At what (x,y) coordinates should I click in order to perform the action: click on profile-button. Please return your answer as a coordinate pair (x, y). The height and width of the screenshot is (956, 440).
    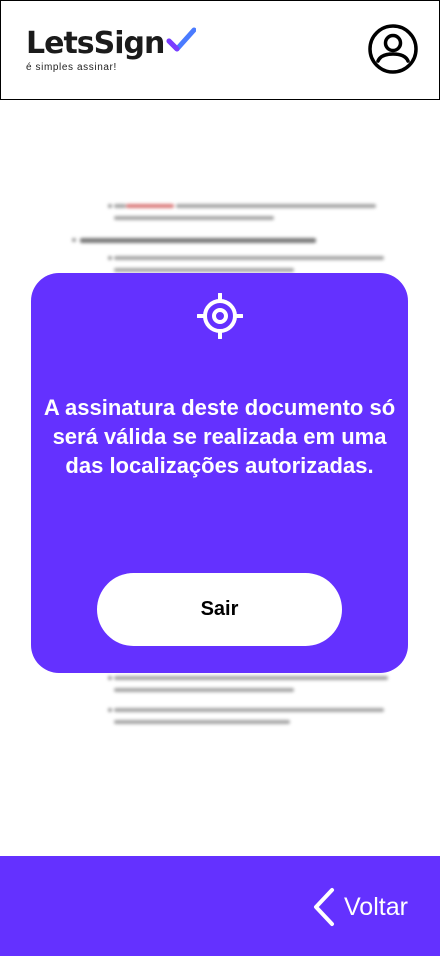
    Looking at the image, I should click on (393, 49).